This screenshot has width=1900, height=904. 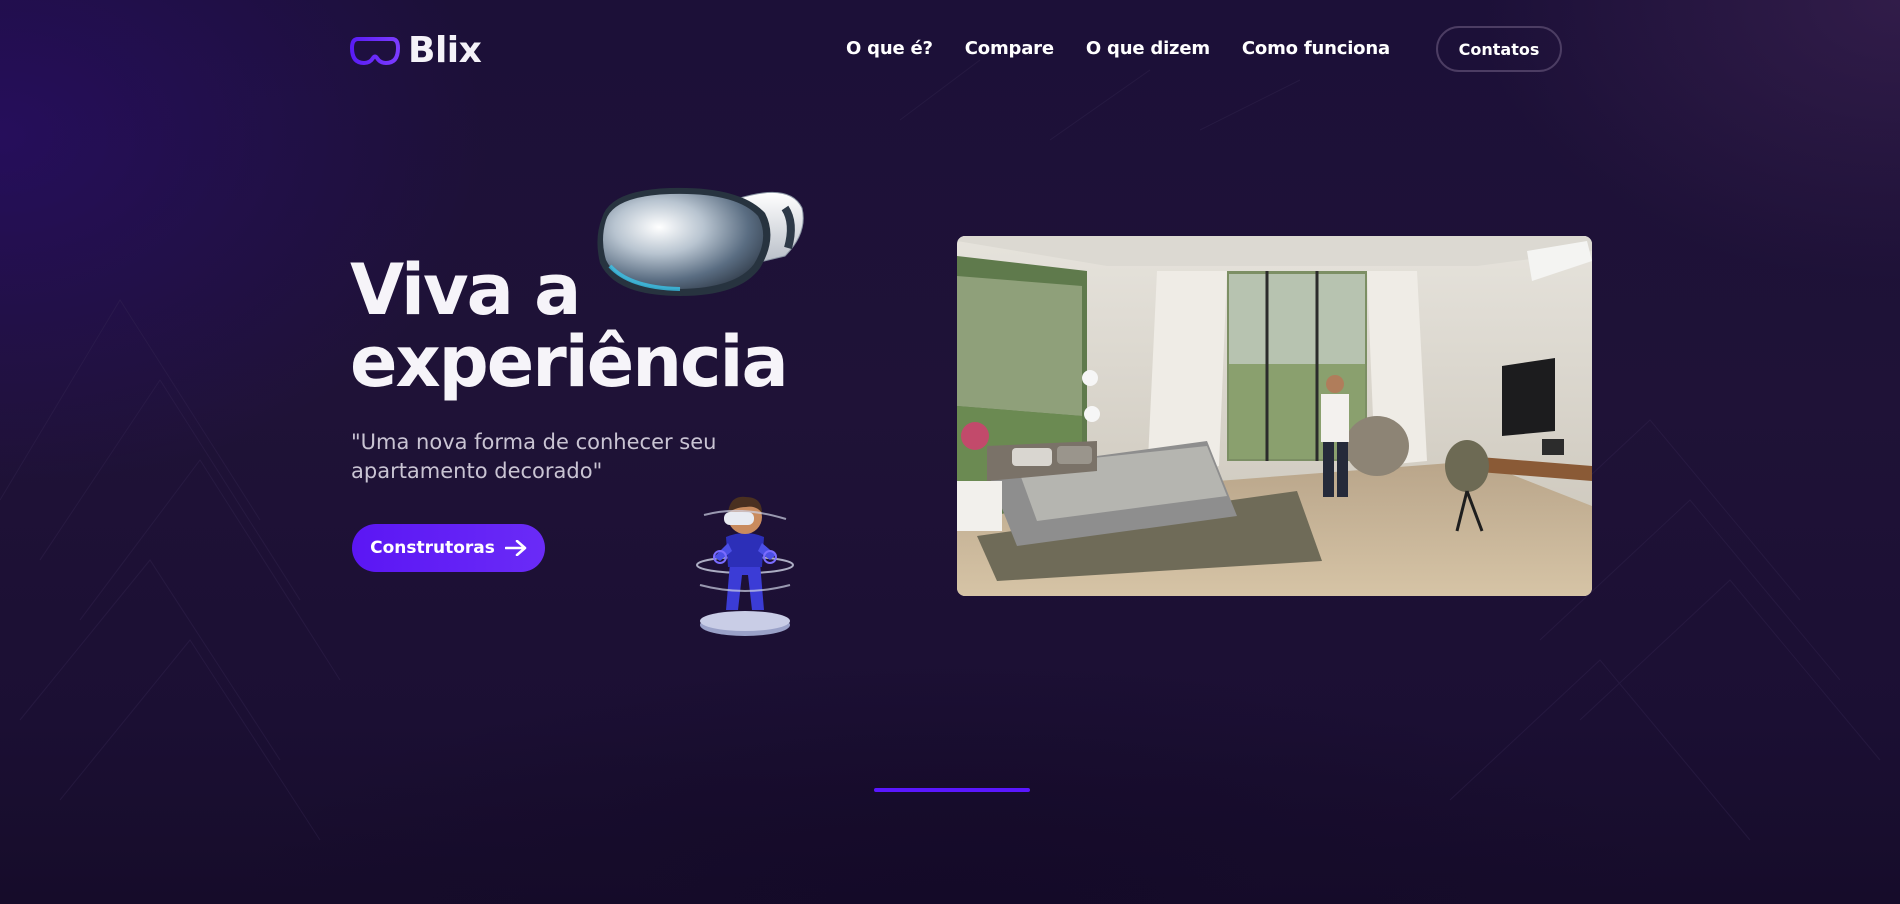 What do you see at coordinates (1009, 48) in the screenshot?
I see `nav-link-compare: Compare` at bounding box center [1009, 48].